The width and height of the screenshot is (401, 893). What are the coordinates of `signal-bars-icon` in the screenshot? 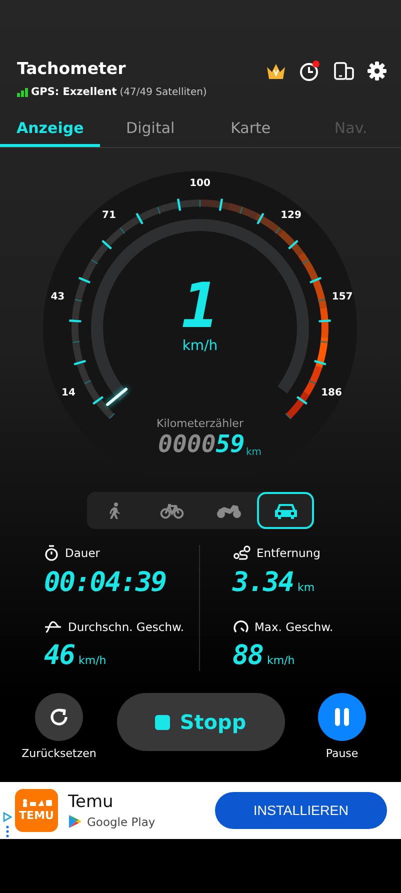 It's located at (22, 92).